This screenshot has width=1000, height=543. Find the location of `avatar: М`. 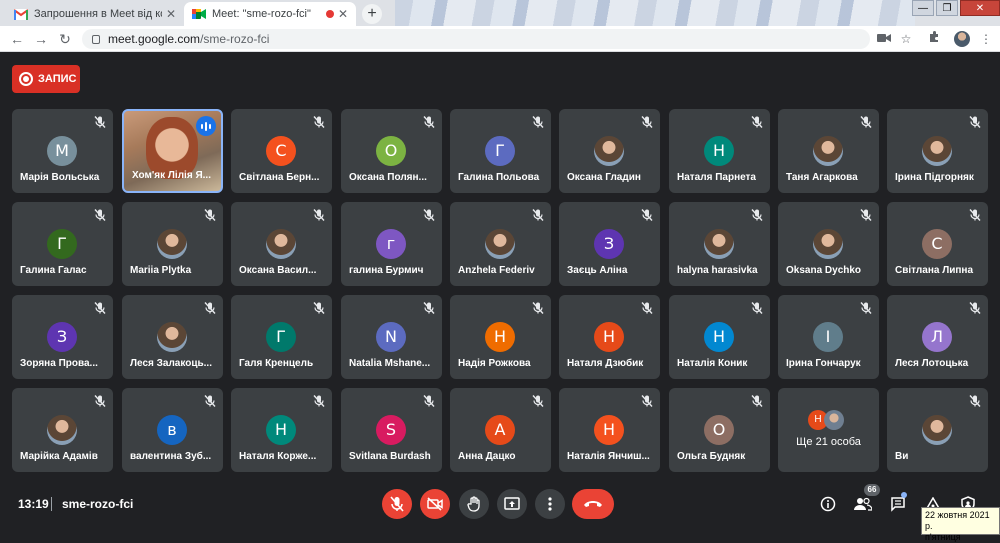

avatar: М is located at coordinates (62, 151).